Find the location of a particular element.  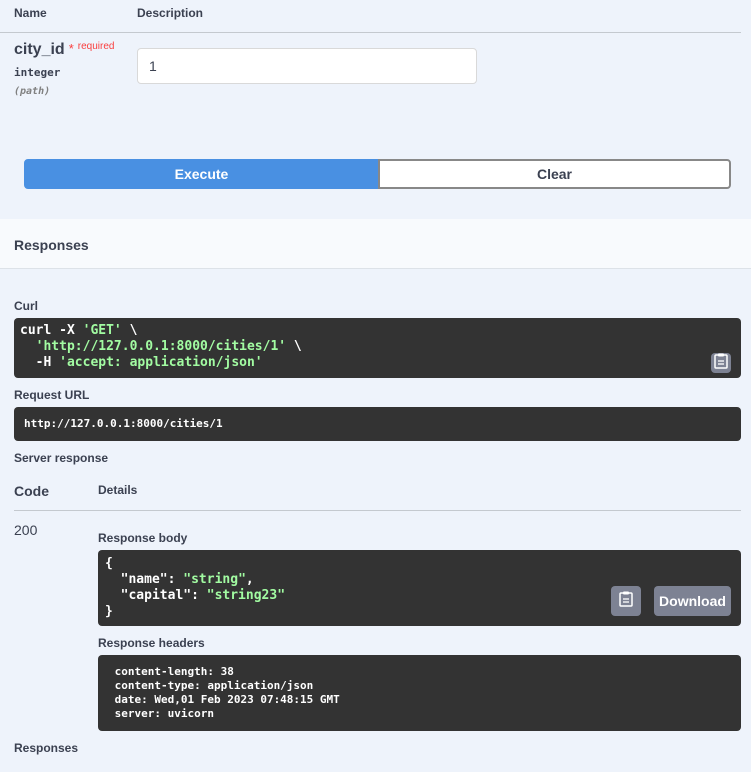

param-col-name: Name is located at coordinates (30, 13).